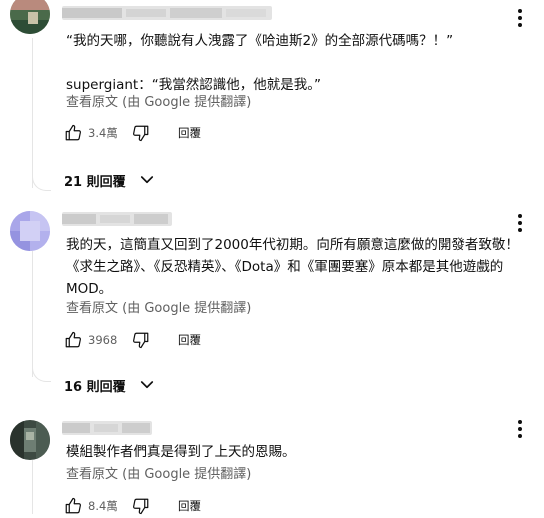 This screenshot has width=544, height=518. I want to click on view-replies-button: 21 則回覆, so click(110, 180).